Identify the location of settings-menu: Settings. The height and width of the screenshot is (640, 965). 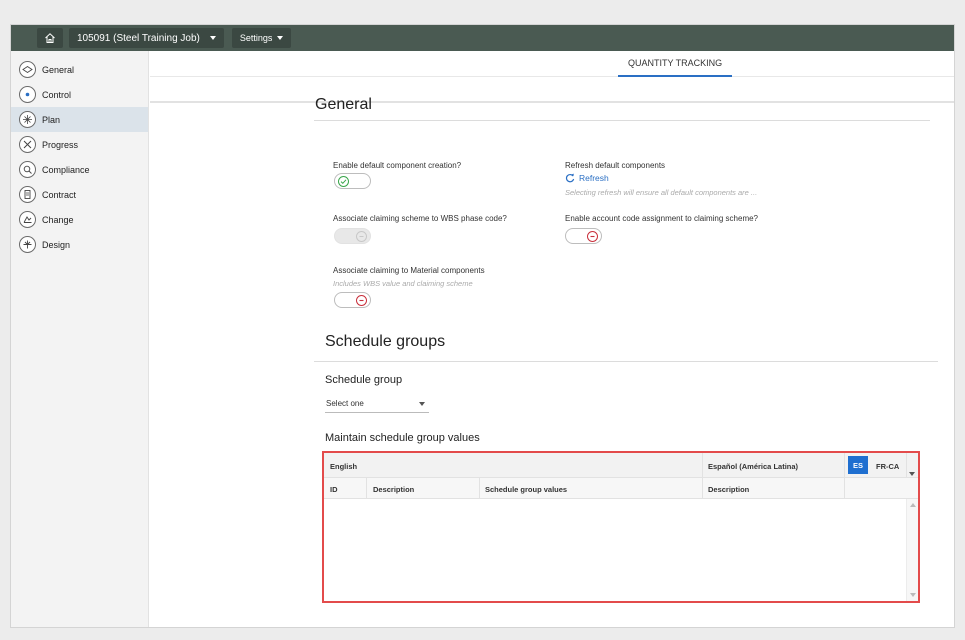
(261, 38).